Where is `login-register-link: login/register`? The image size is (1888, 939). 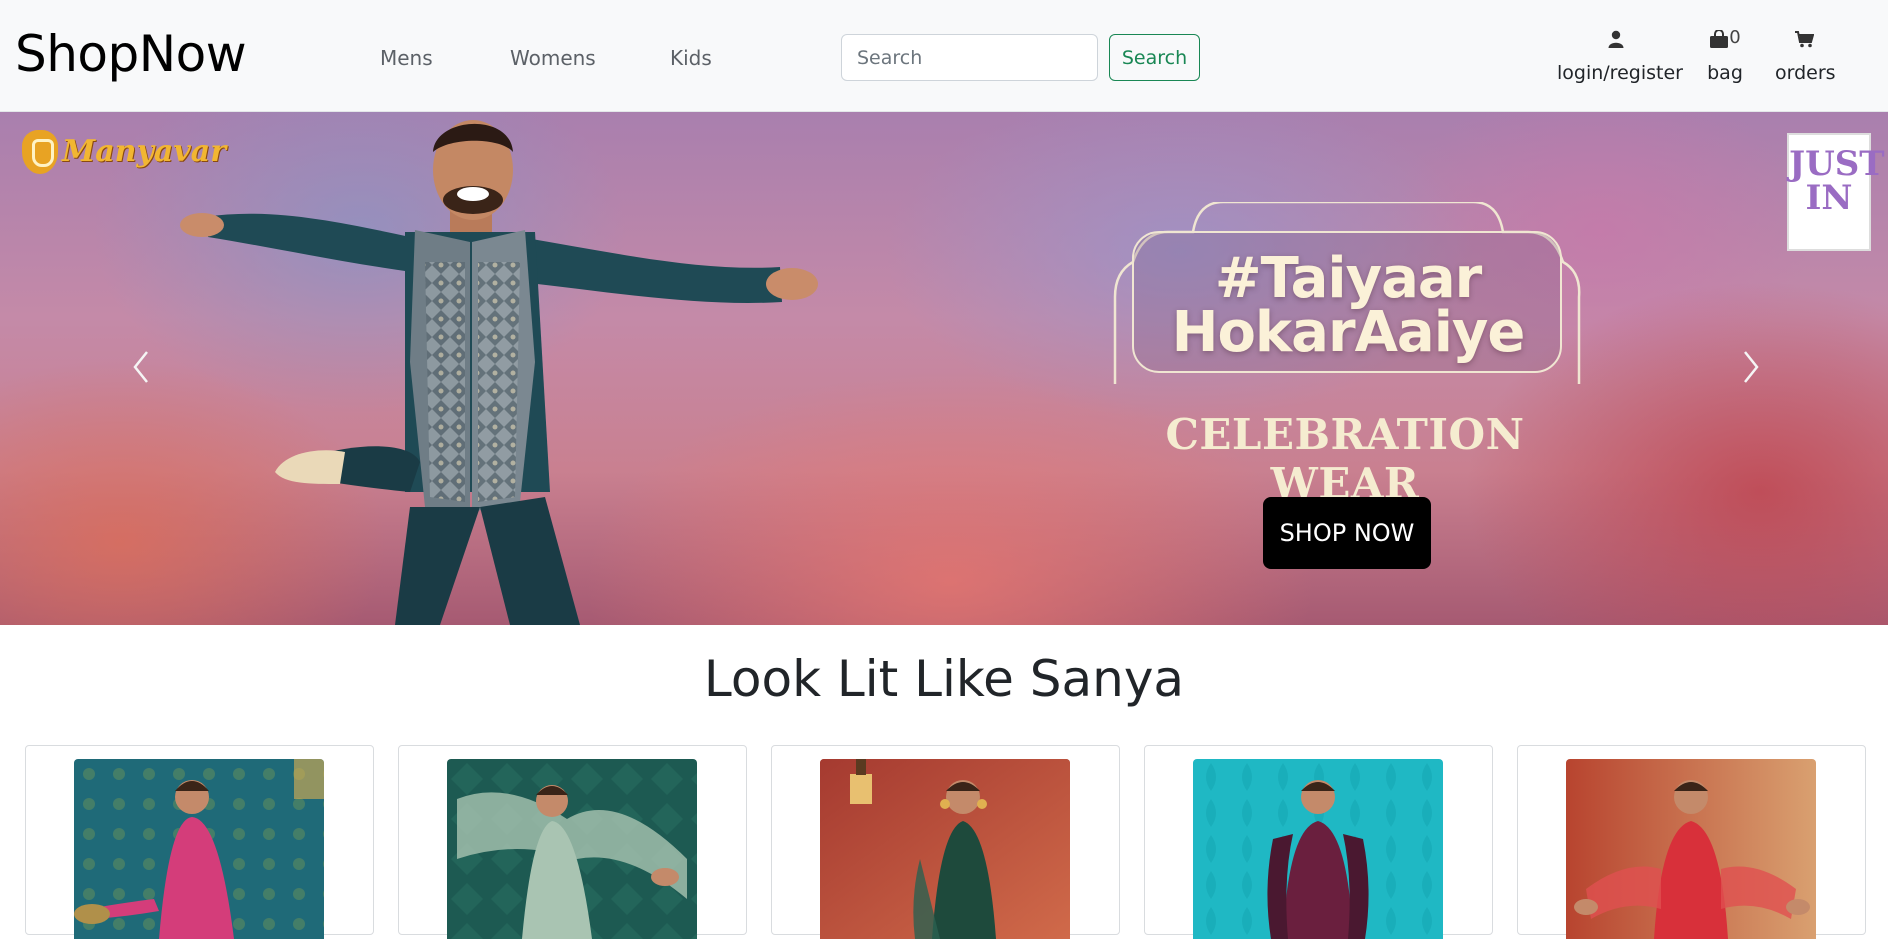
login-register-link: login/register is located at coordinates (1620, 55).